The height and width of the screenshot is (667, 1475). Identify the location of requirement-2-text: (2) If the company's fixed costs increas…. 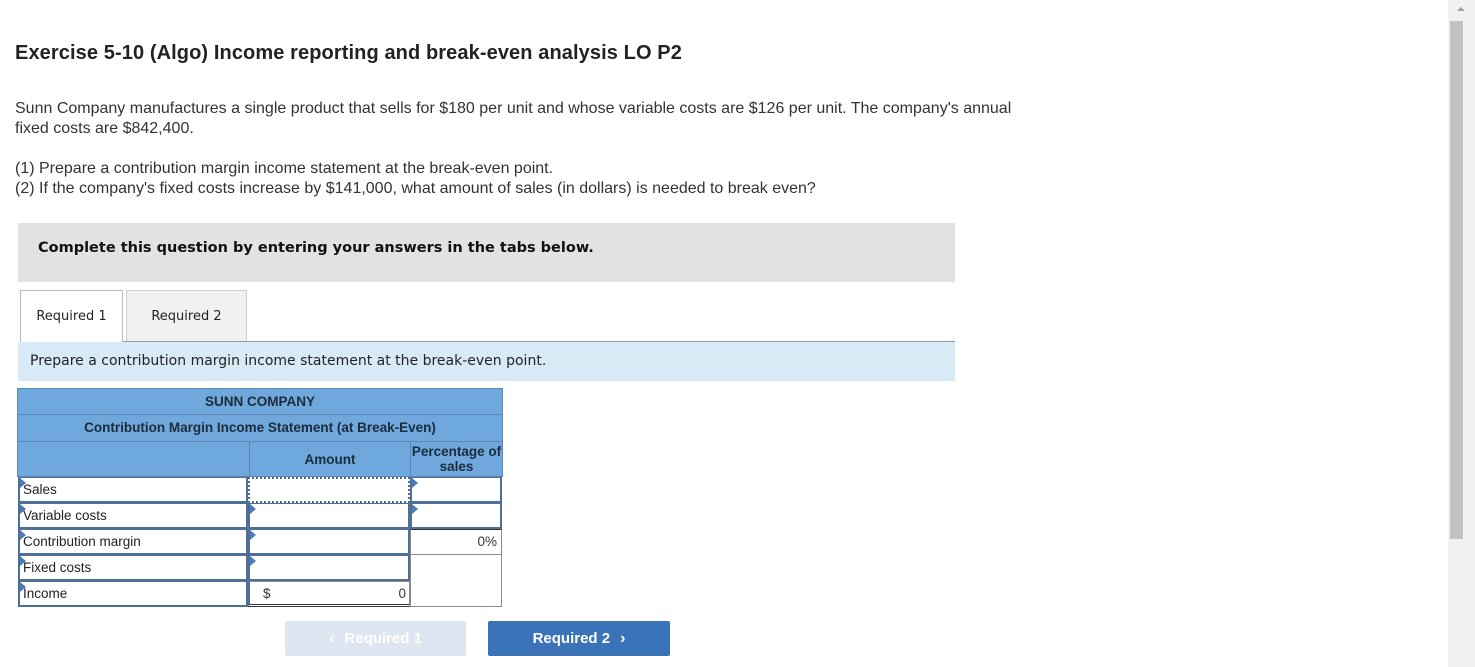
(415, 188).